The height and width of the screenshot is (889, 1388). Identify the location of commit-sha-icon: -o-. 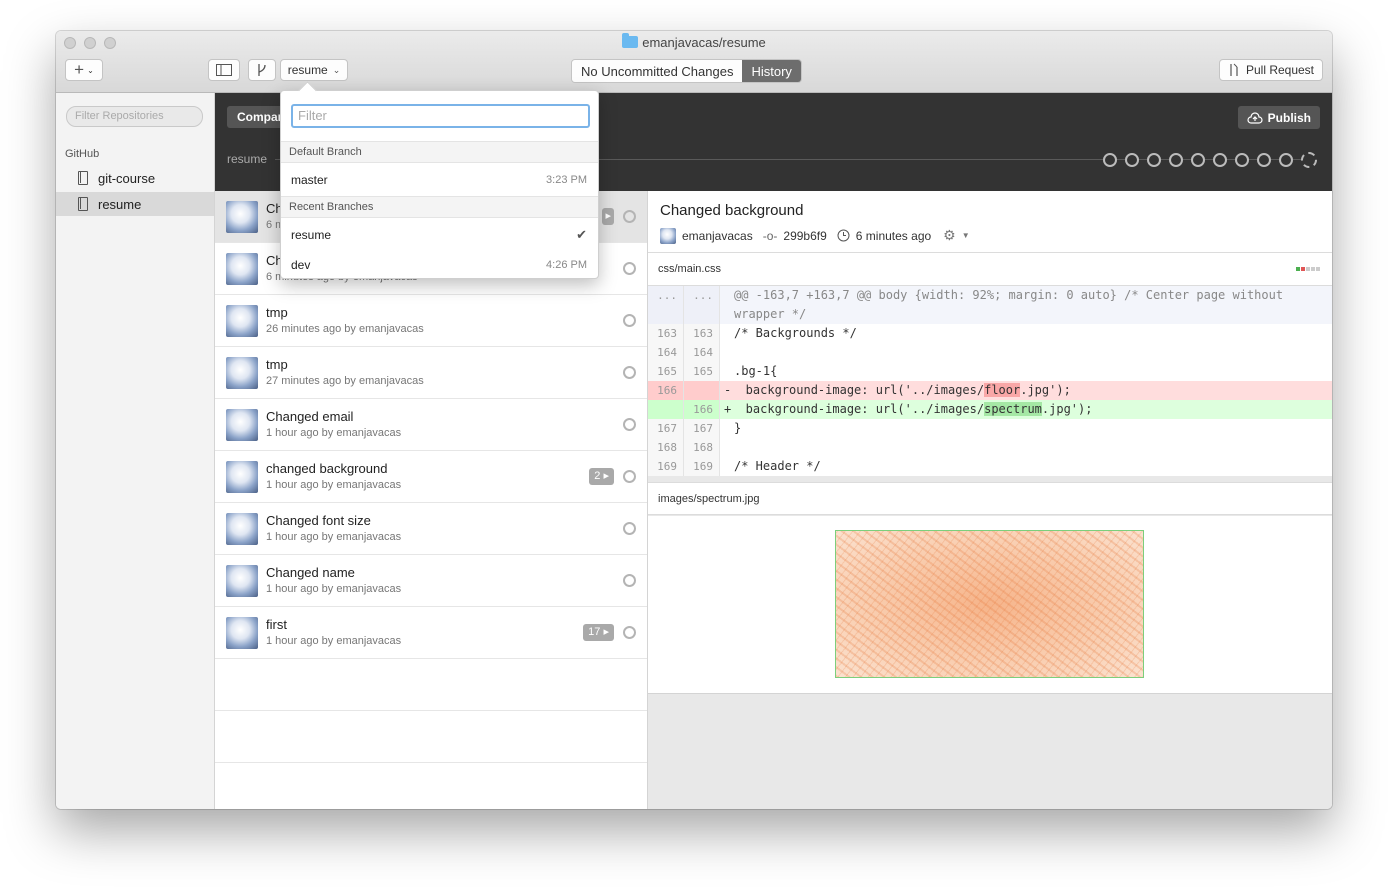
(770, 235).